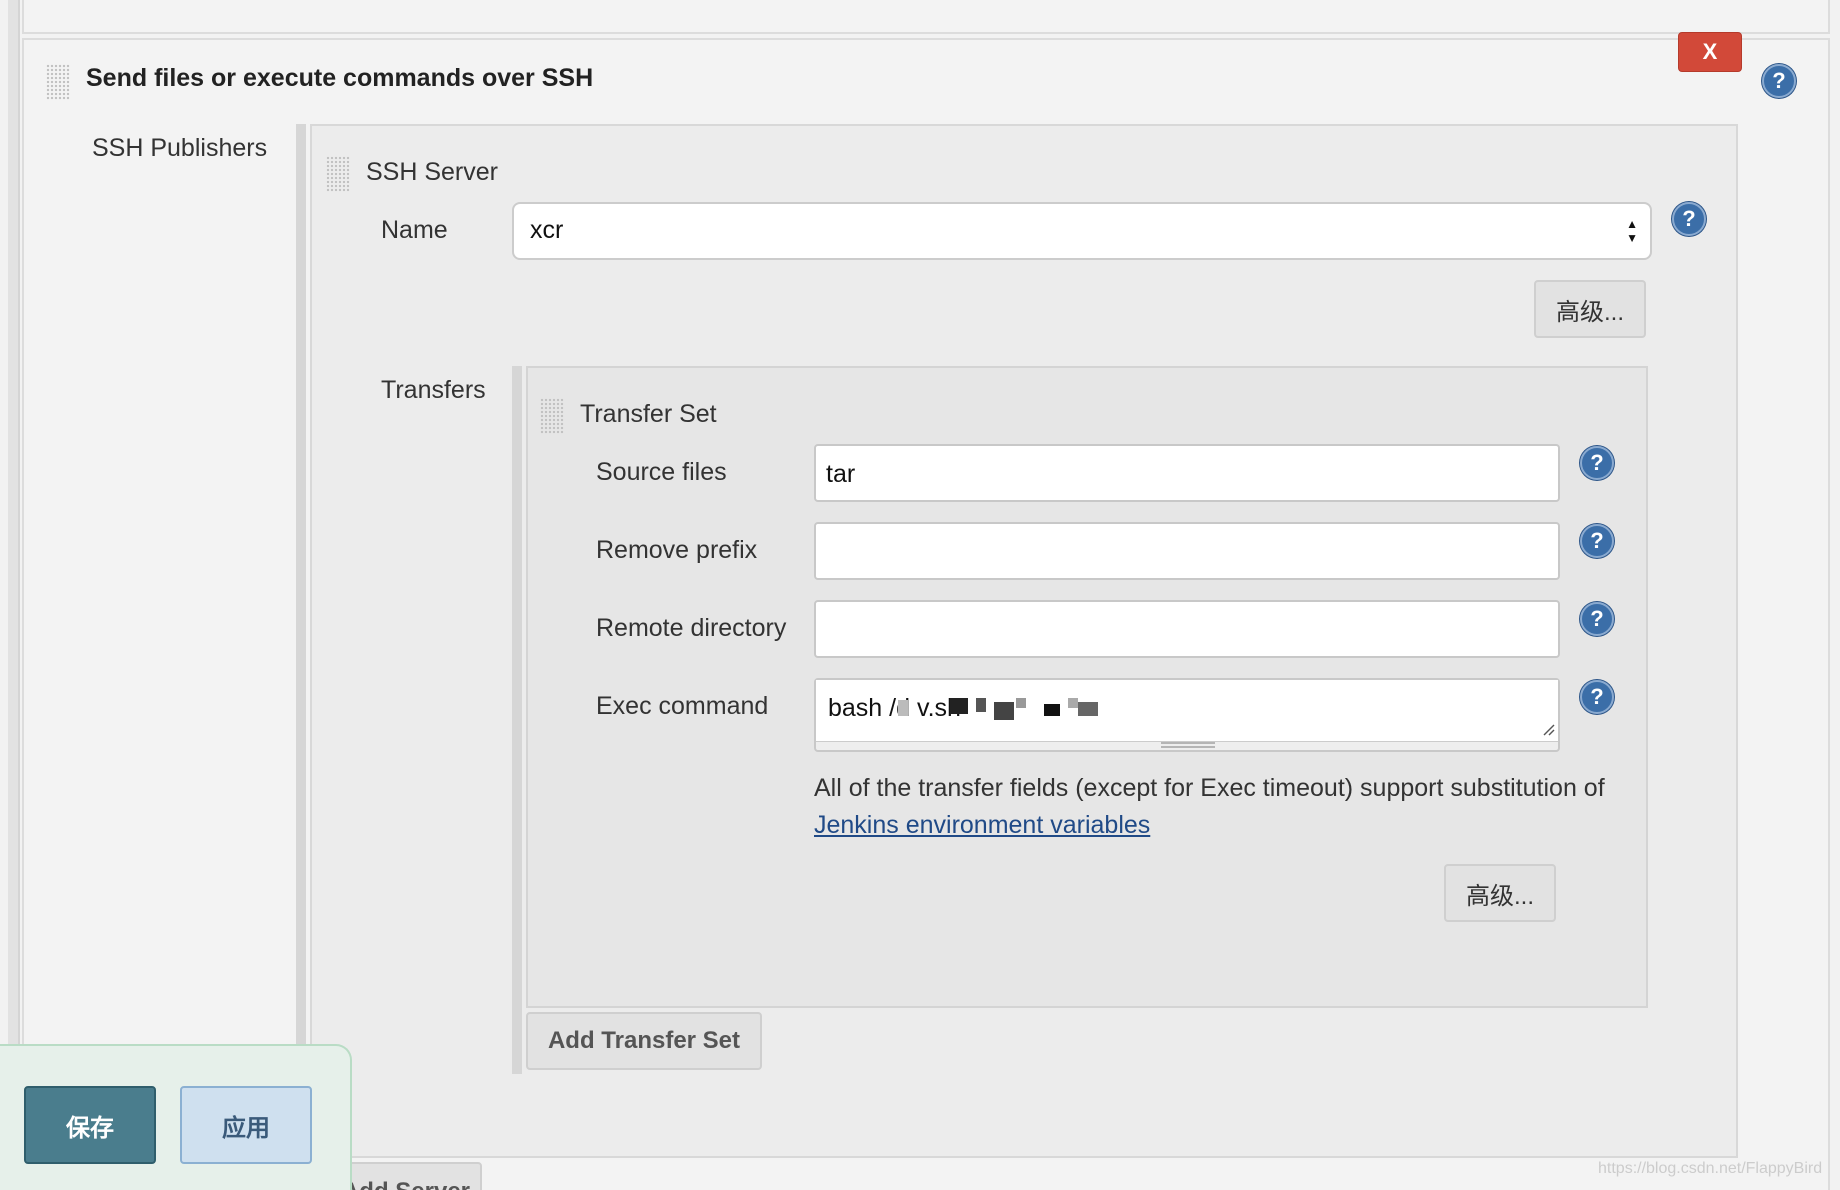 This screenshot has height=1190, width=1840. I want to click on exec-command-textarea: bash /d v.sh, so click(1187, 711).